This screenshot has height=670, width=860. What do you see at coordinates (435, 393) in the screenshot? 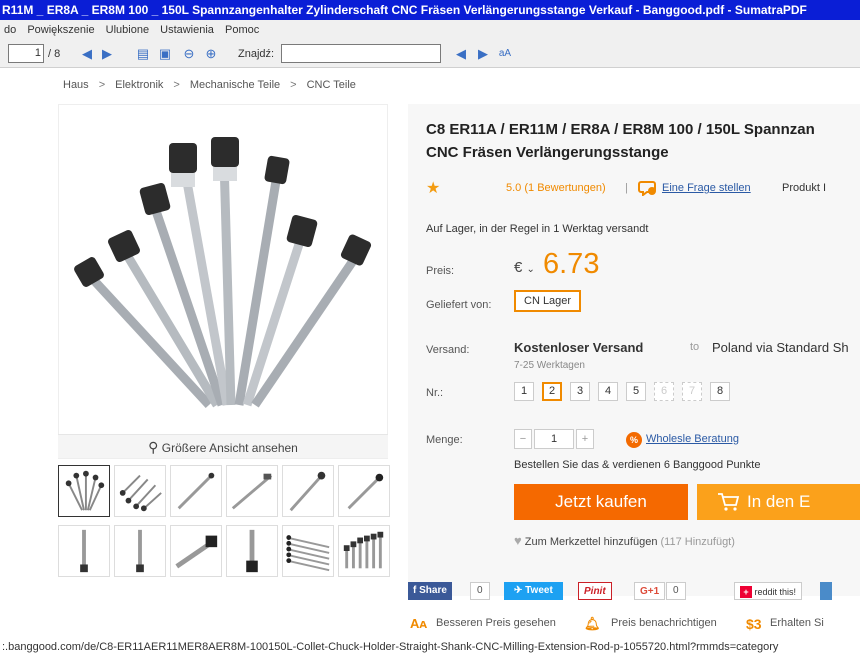
I see `nr-label: Nr.:` at bounding box center [435, 393].